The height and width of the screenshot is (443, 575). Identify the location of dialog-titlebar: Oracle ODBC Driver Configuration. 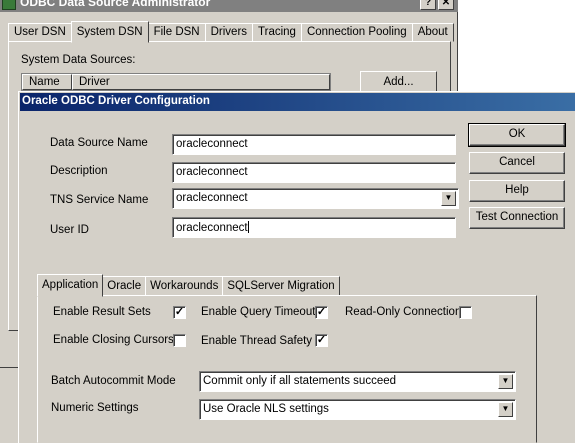
(297, 102).